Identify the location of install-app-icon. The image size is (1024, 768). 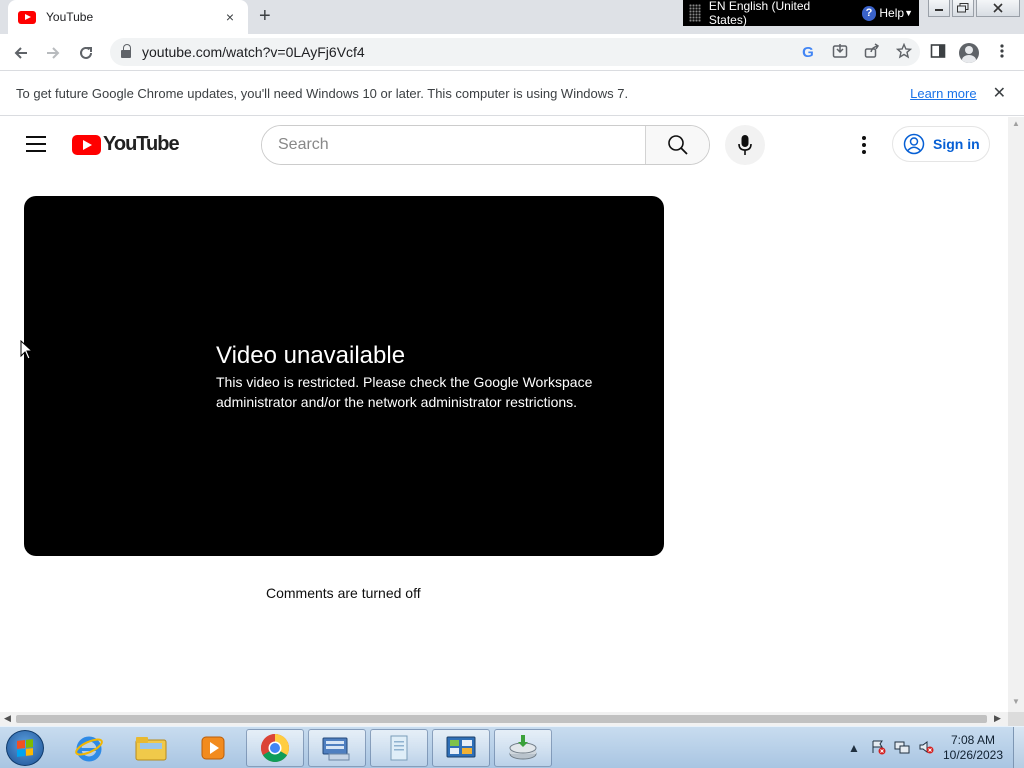
(840, 52).